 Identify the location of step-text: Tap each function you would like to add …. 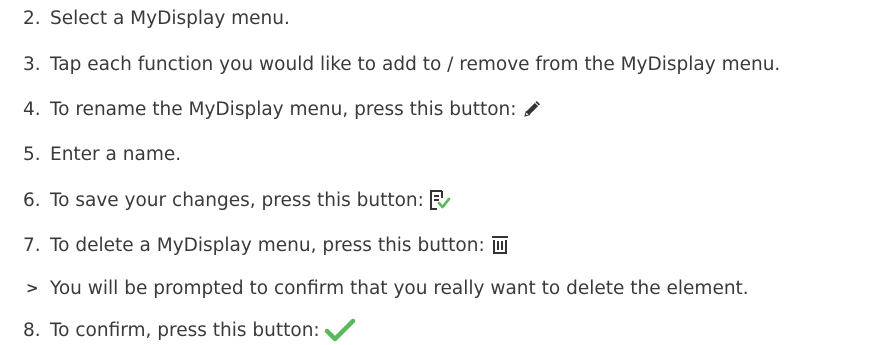
(415, 64).